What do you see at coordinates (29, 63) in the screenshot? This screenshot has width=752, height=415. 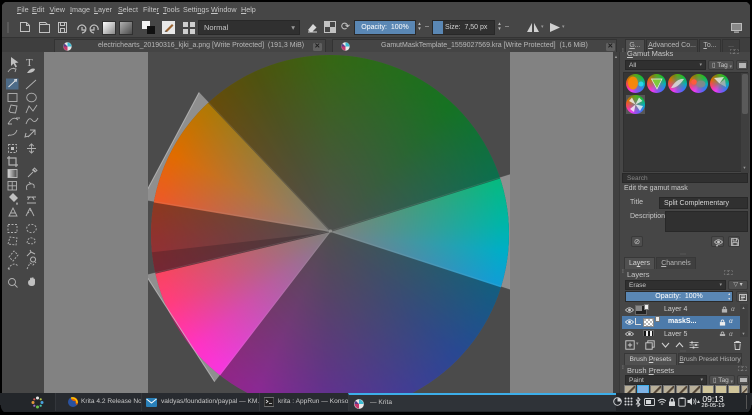 I see `svg-text: T` at bounding box center [29, 63].